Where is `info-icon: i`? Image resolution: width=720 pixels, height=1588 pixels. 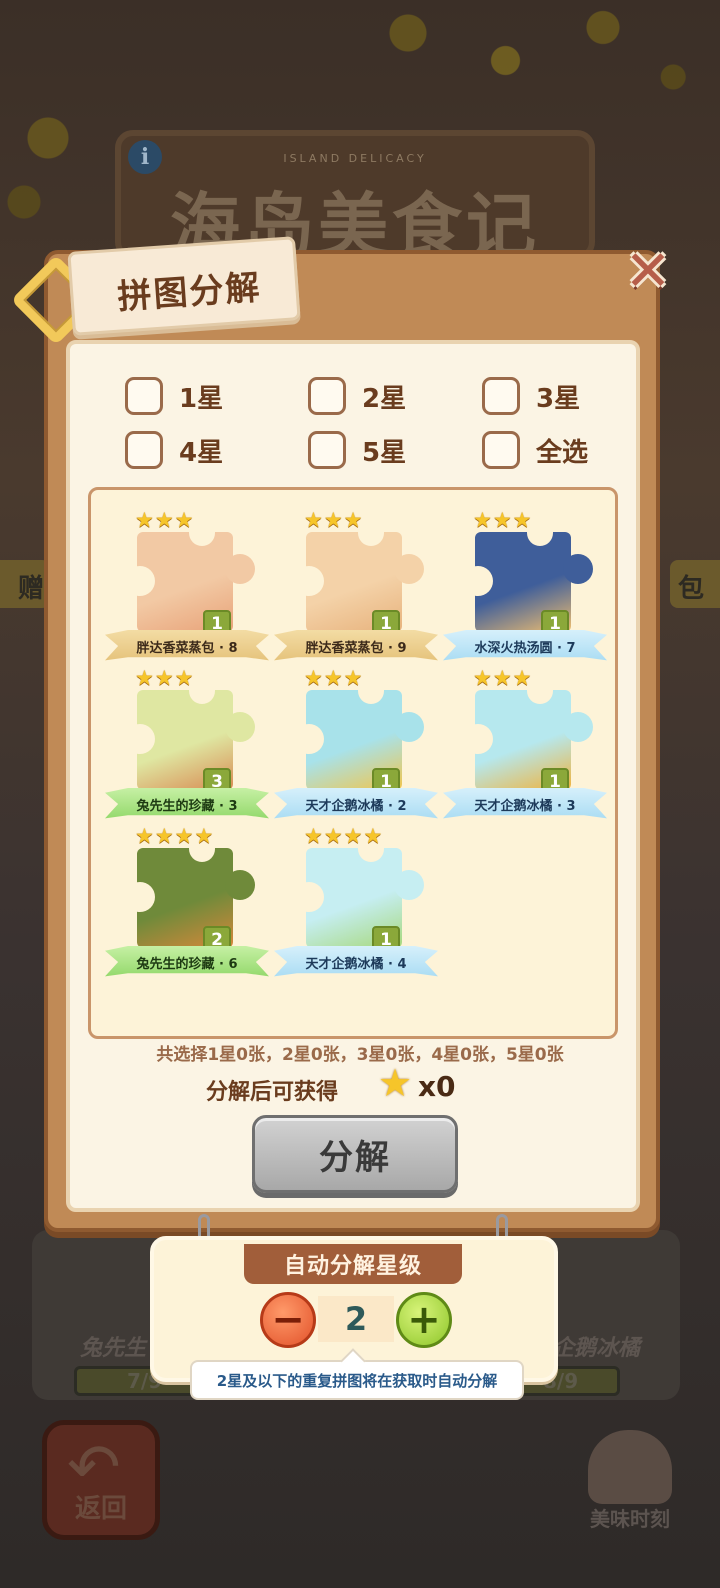 info-icon: i is located at coordinates (145, 157).